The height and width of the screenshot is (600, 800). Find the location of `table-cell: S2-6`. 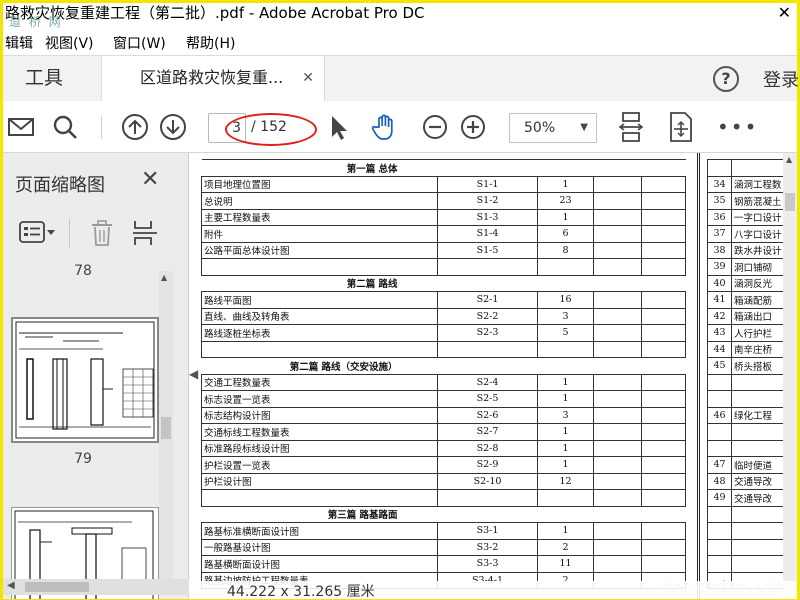

table-cell: S2-6 is located at coordinates (487, 415).